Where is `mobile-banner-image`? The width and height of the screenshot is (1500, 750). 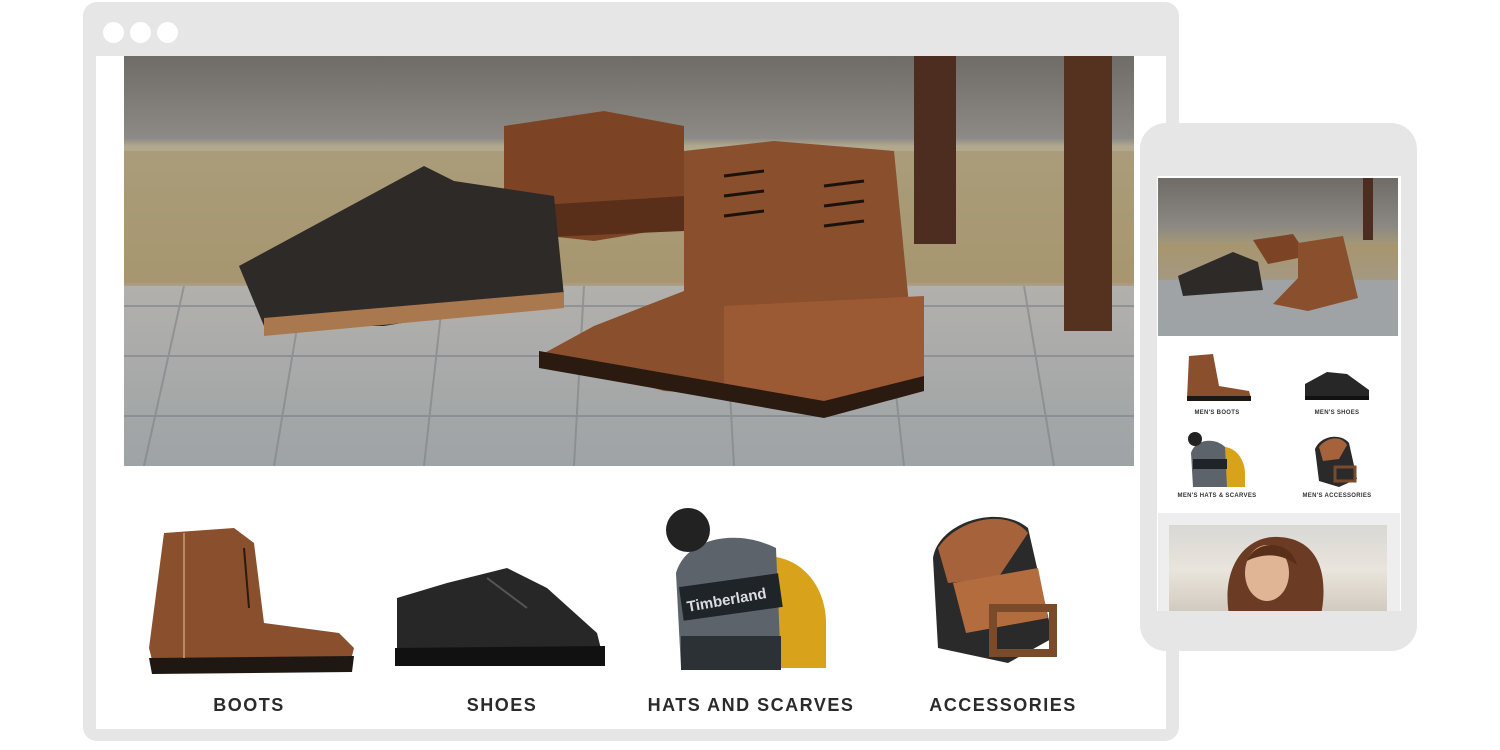
mobile-banner-image is located at coordinates (1278, 568).